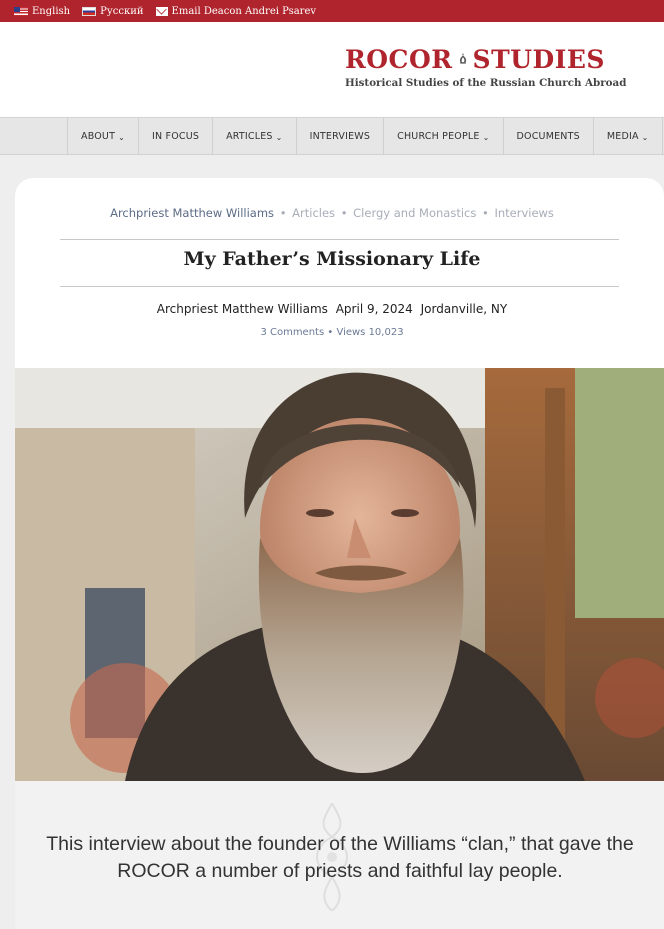 Image resolution: width=664 pixels, height=929 pixels. Describe the element at coordinates (399, 59) in the screenshot. I see `logo-word-rocor: ROCOR` at that location.